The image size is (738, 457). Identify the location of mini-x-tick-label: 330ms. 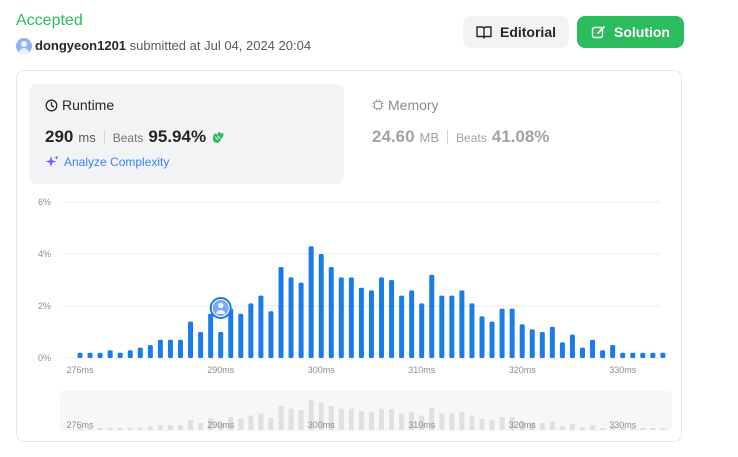
(623, 425).